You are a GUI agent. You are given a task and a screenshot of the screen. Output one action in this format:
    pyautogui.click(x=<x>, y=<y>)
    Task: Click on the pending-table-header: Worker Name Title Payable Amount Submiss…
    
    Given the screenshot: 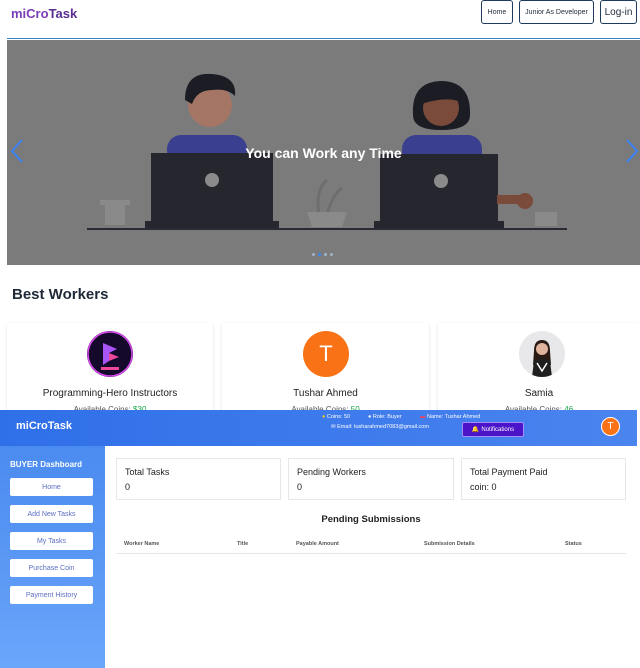 What is the action you would take?
    pyautogui.click(x=371, y=546)
    